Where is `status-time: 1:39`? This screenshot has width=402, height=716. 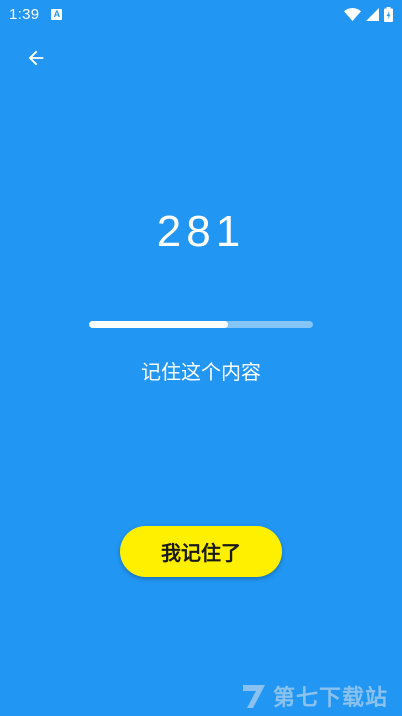 status-time: 1:39 is located at coordinates (24, 14).